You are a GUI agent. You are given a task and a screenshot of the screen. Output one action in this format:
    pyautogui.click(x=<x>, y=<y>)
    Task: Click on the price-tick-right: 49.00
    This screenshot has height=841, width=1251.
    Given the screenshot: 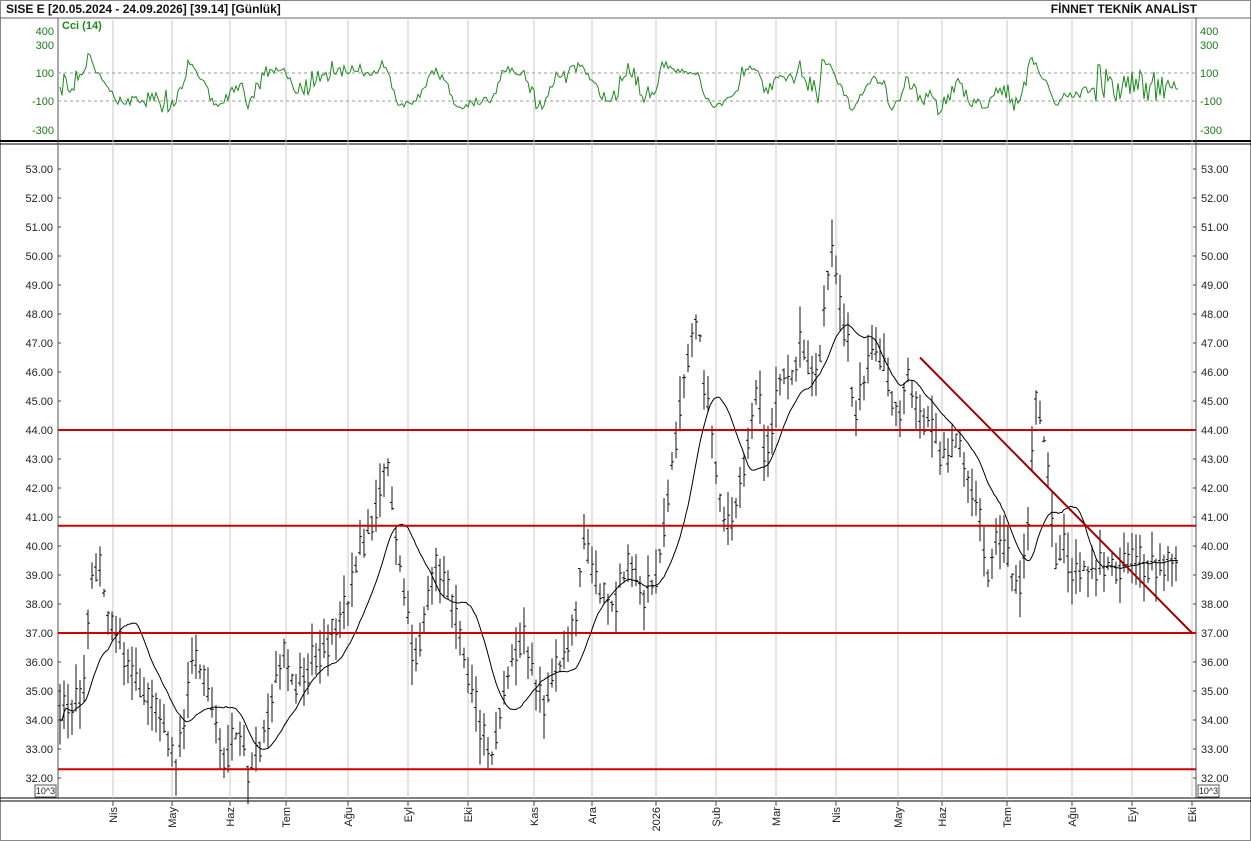 What is the action you would take?
    pyautogui.click(x=1215, y=286)
    